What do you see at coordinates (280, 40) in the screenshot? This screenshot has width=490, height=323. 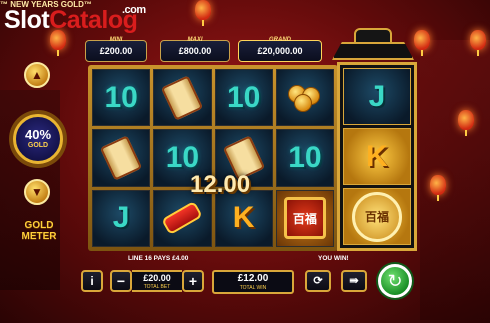 I see `jackpot-grand-label: GRAND` at bounding box center [280, 40].